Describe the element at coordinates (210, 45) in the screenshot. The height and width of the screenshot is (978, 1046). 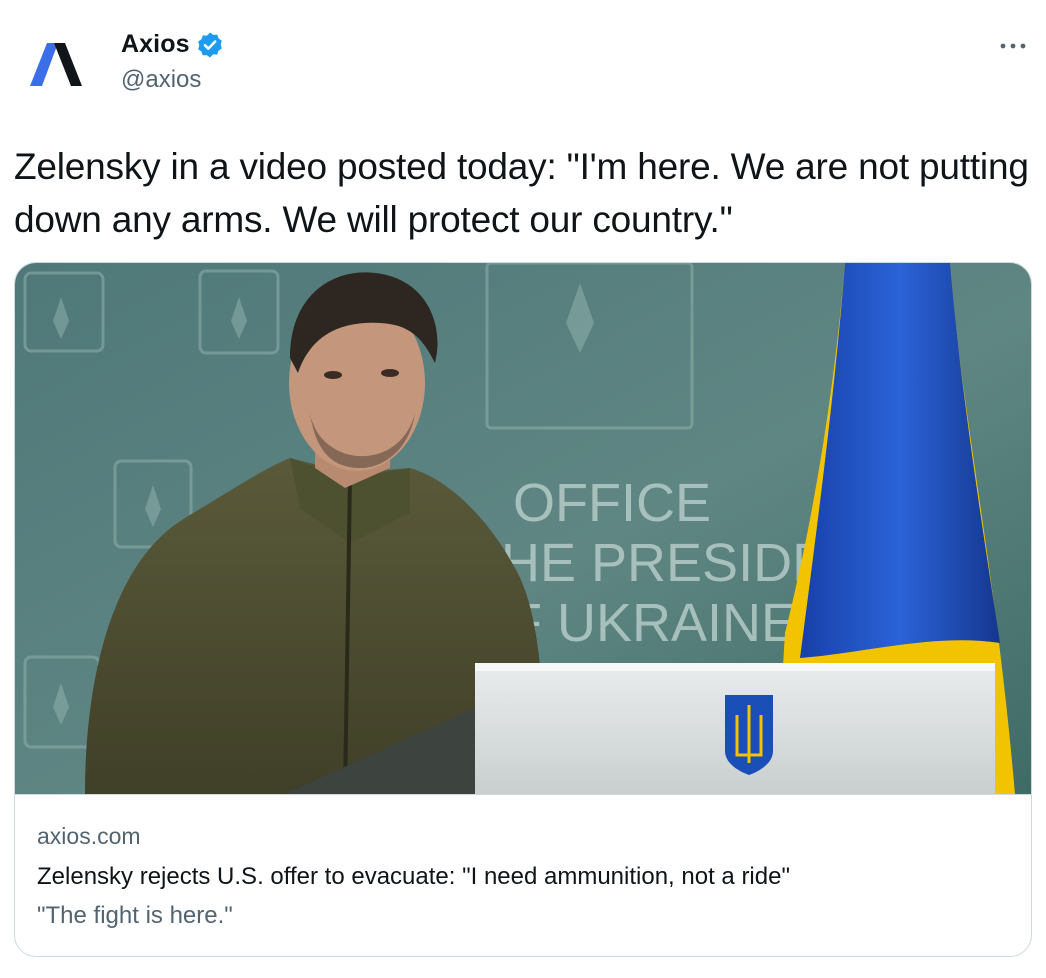
I see `verified-badge-icon` at that location.